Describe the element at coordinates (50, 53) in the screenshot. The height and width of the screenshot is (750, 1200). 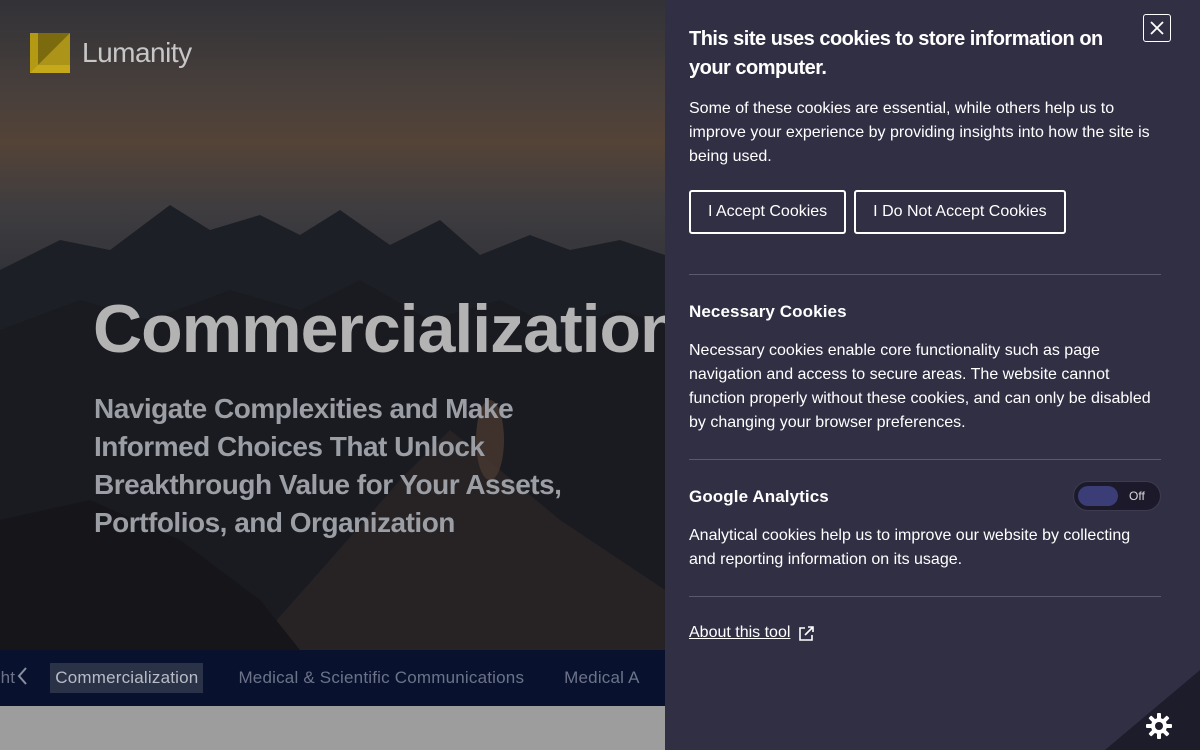
I see `logo-mark-icon` at that location.